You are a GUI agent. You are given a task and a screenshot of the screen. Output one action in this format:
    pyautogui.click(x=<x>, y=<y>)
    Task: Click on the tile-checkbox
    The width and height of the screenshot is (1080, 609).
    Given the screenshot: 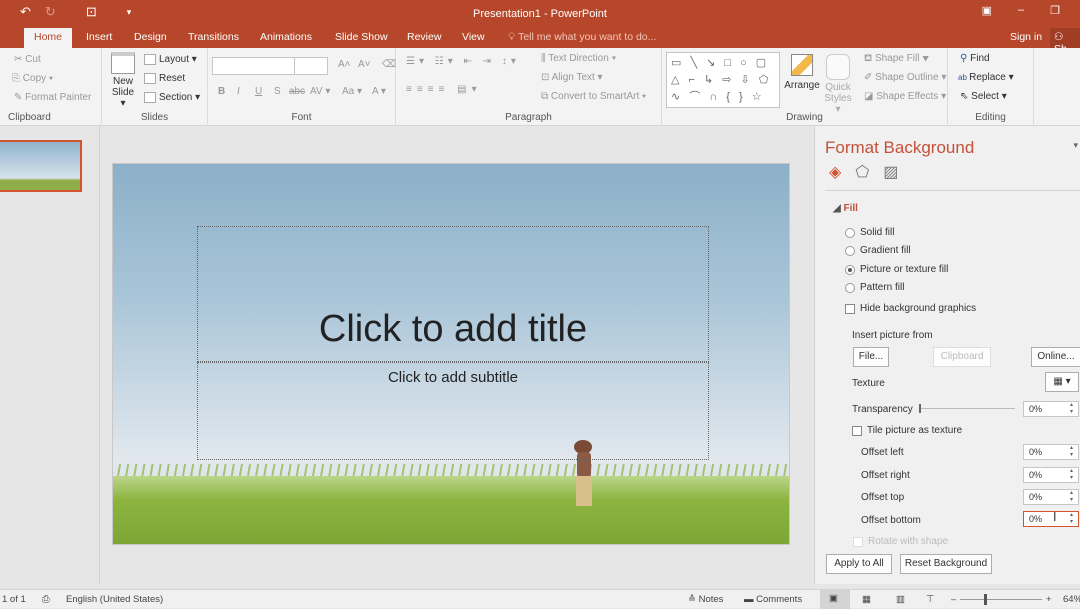 What is the action you would take?
    pyautogui.click(x=857, y=430)
    